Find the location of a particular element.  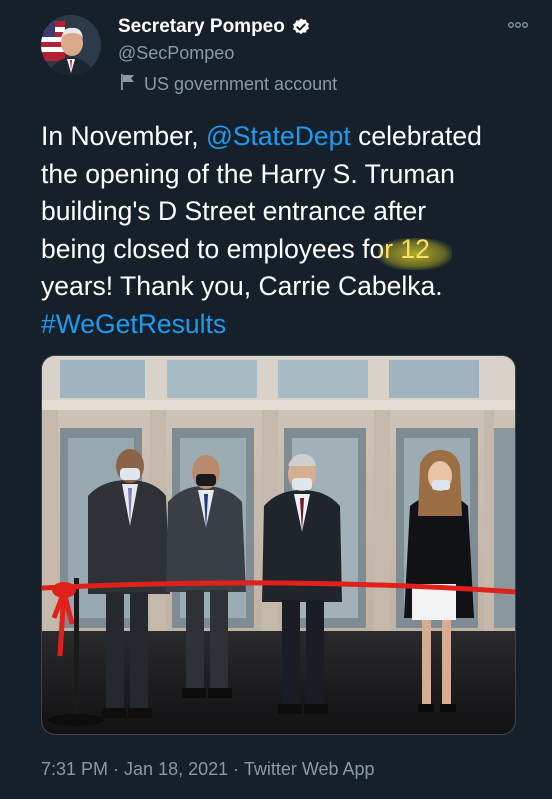

highlighted-text: r 12 is located at coordinates (415, 251).